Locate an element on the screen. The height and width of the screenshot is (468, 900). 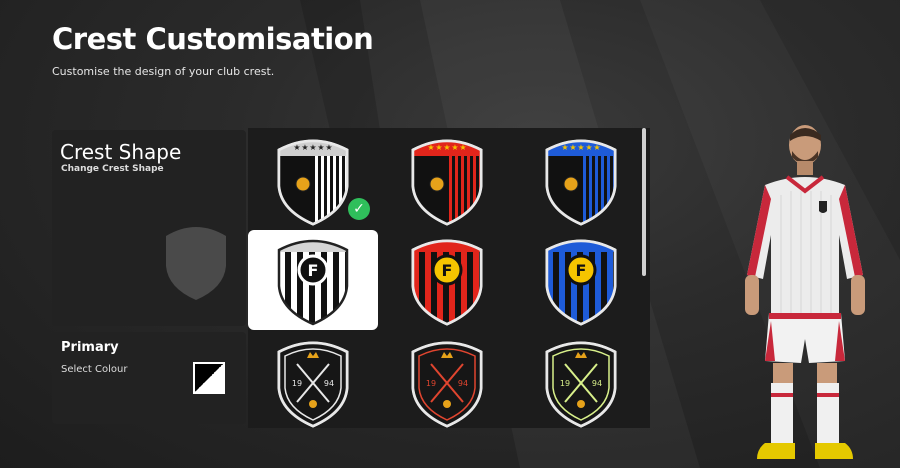
crest-stripes-red-black-icon: ★ ★ ★ ★ ★ is located at coordinates (447, 182).